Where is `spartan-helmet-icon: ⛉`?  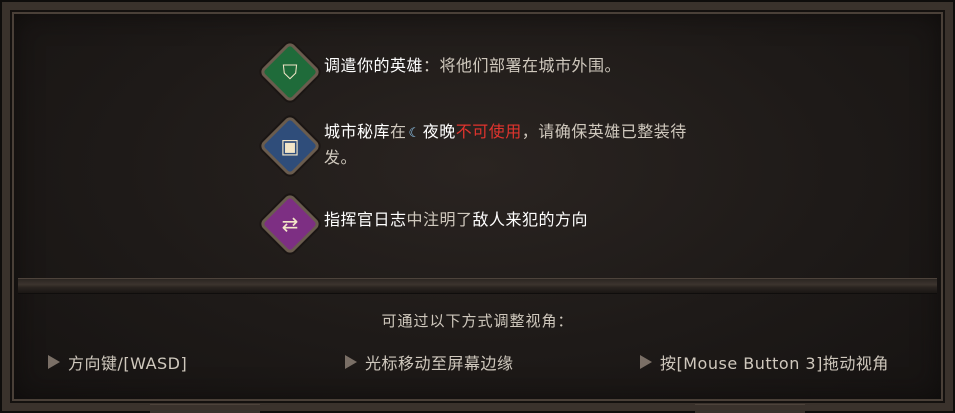
spartan-helmet-icon: ⛉ is located at coordinates (290, 72).